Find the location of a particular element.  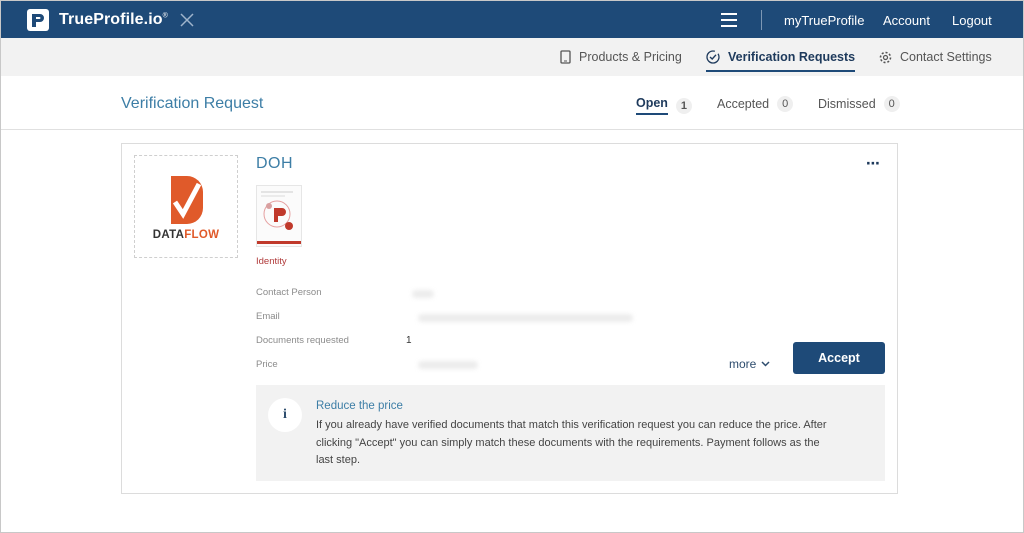

nav-mytrueprofile: myTrueProfile is located at coordinates (824, 20).